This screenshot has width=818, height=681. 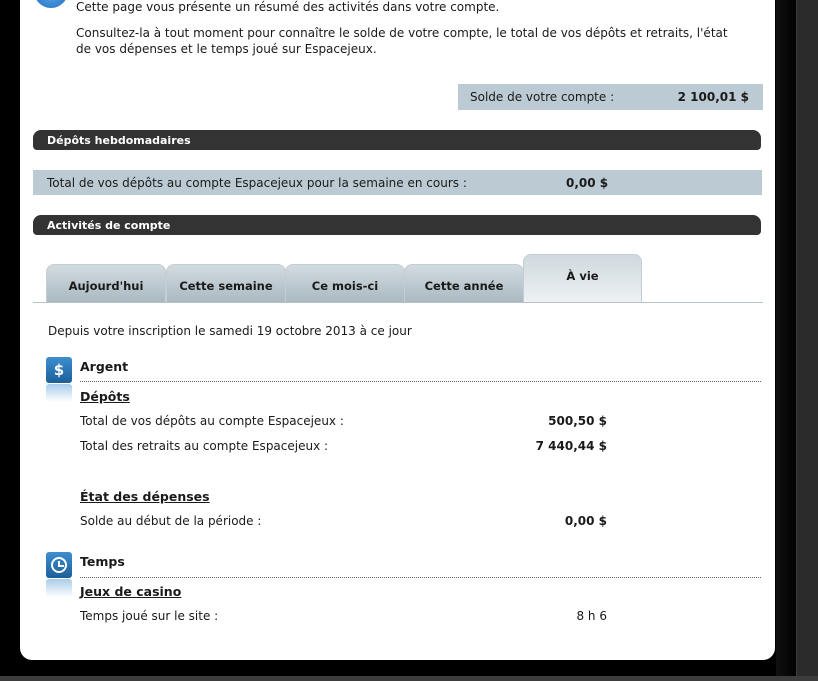 I want to click on dollar-icon: $, so click(x=59, y=370).